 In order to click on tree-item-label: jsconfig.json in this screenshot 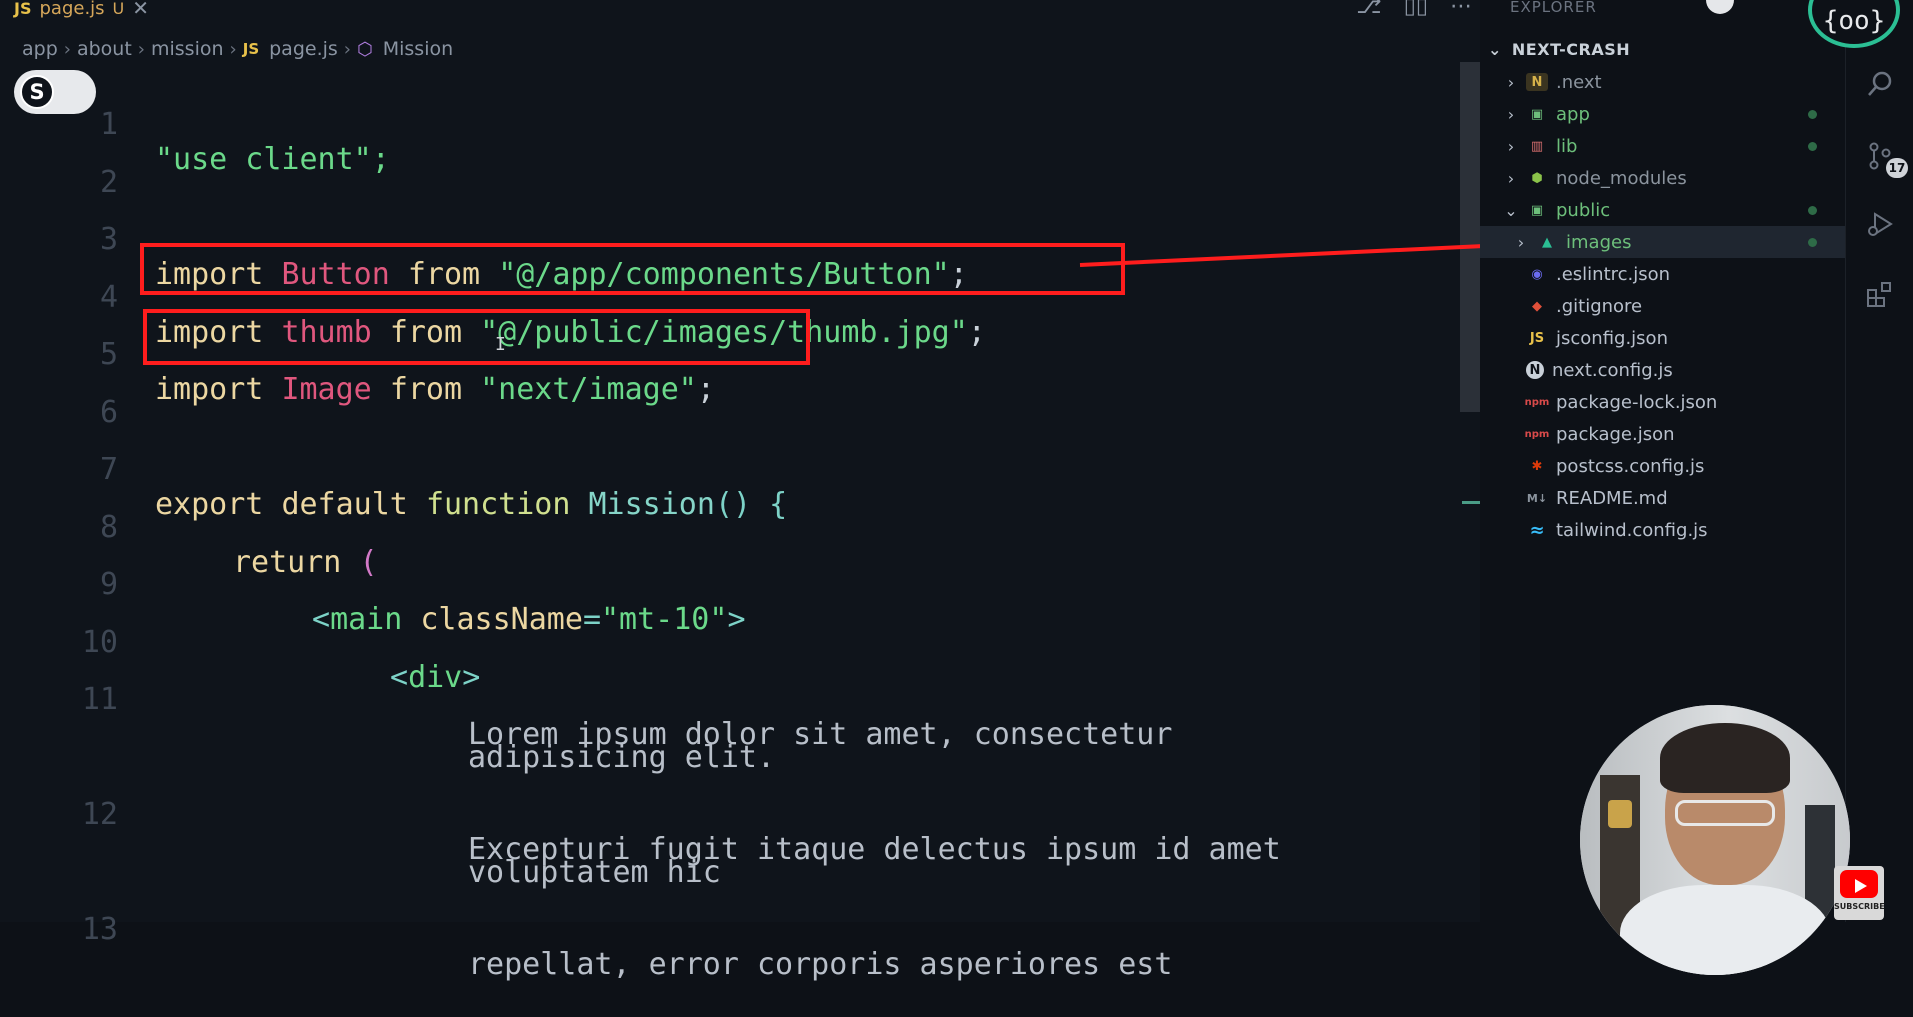, I will do `click(1612, 338)`.